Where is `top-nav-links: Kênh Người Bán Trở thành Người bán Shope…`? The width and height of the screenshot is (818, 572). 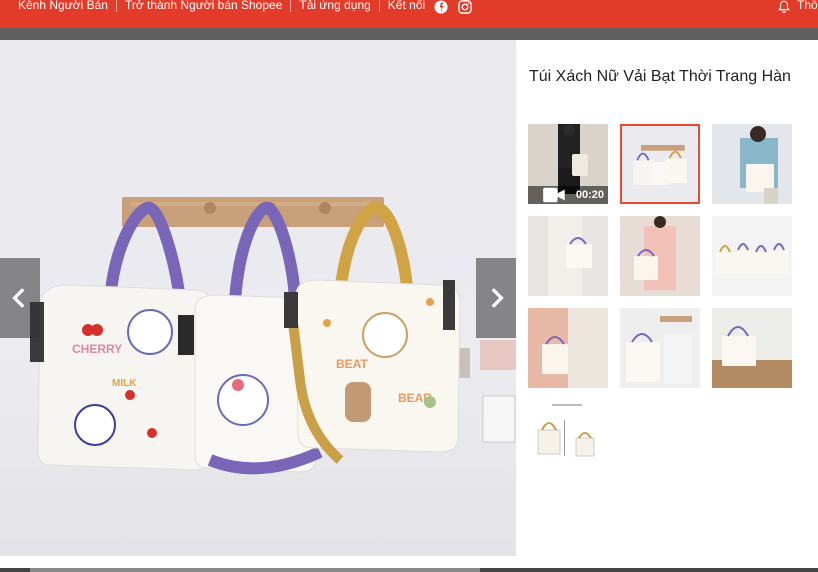 top-nav-links: Kênh Người Bán Trở thành Người bán Shope… is located at coordinates (245, 7).